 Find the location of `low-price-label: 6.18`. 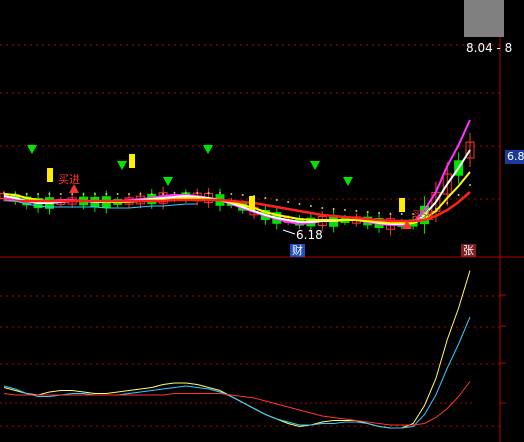

low-price-label: 6.18 is located at coordinates (309, 235).